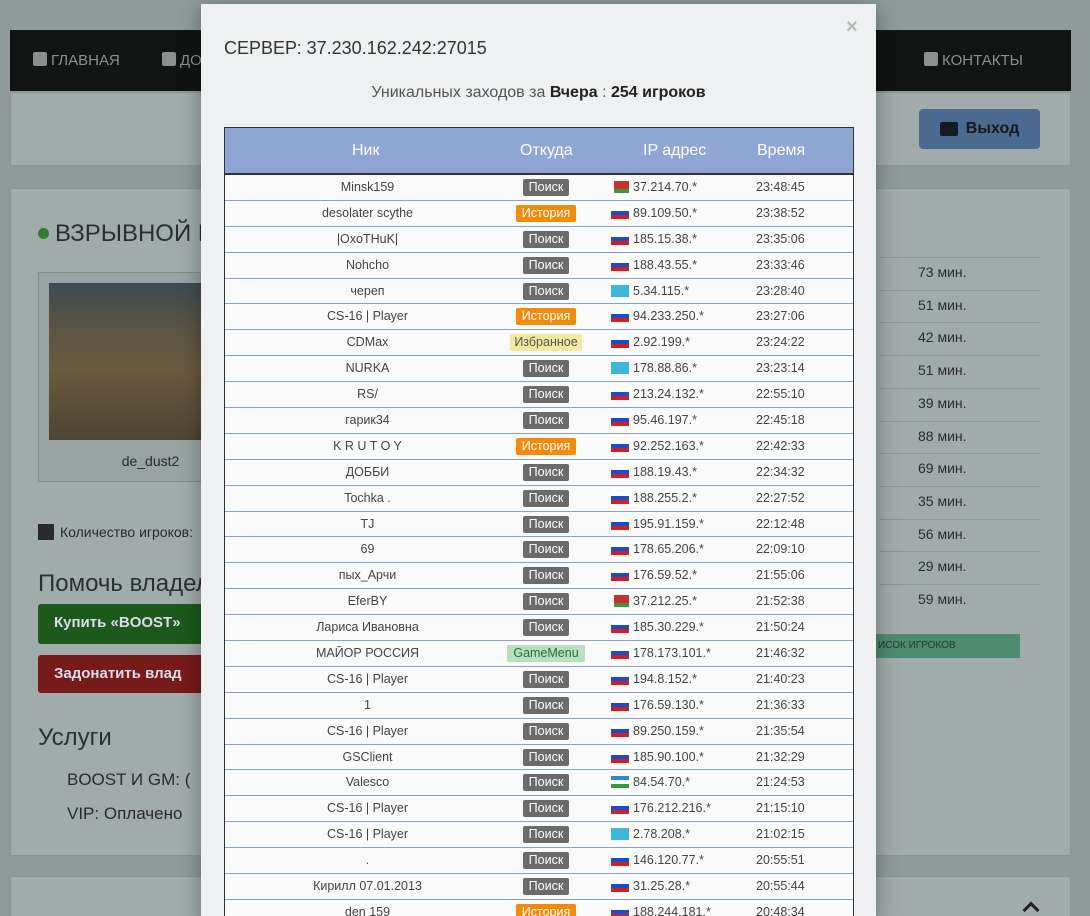  What do you see at coordinates (539, 395) in the screenshot?
I see `table-row: RS/Поиск 213.24.132.* 22:55:10` at bounding box center [539, 395].